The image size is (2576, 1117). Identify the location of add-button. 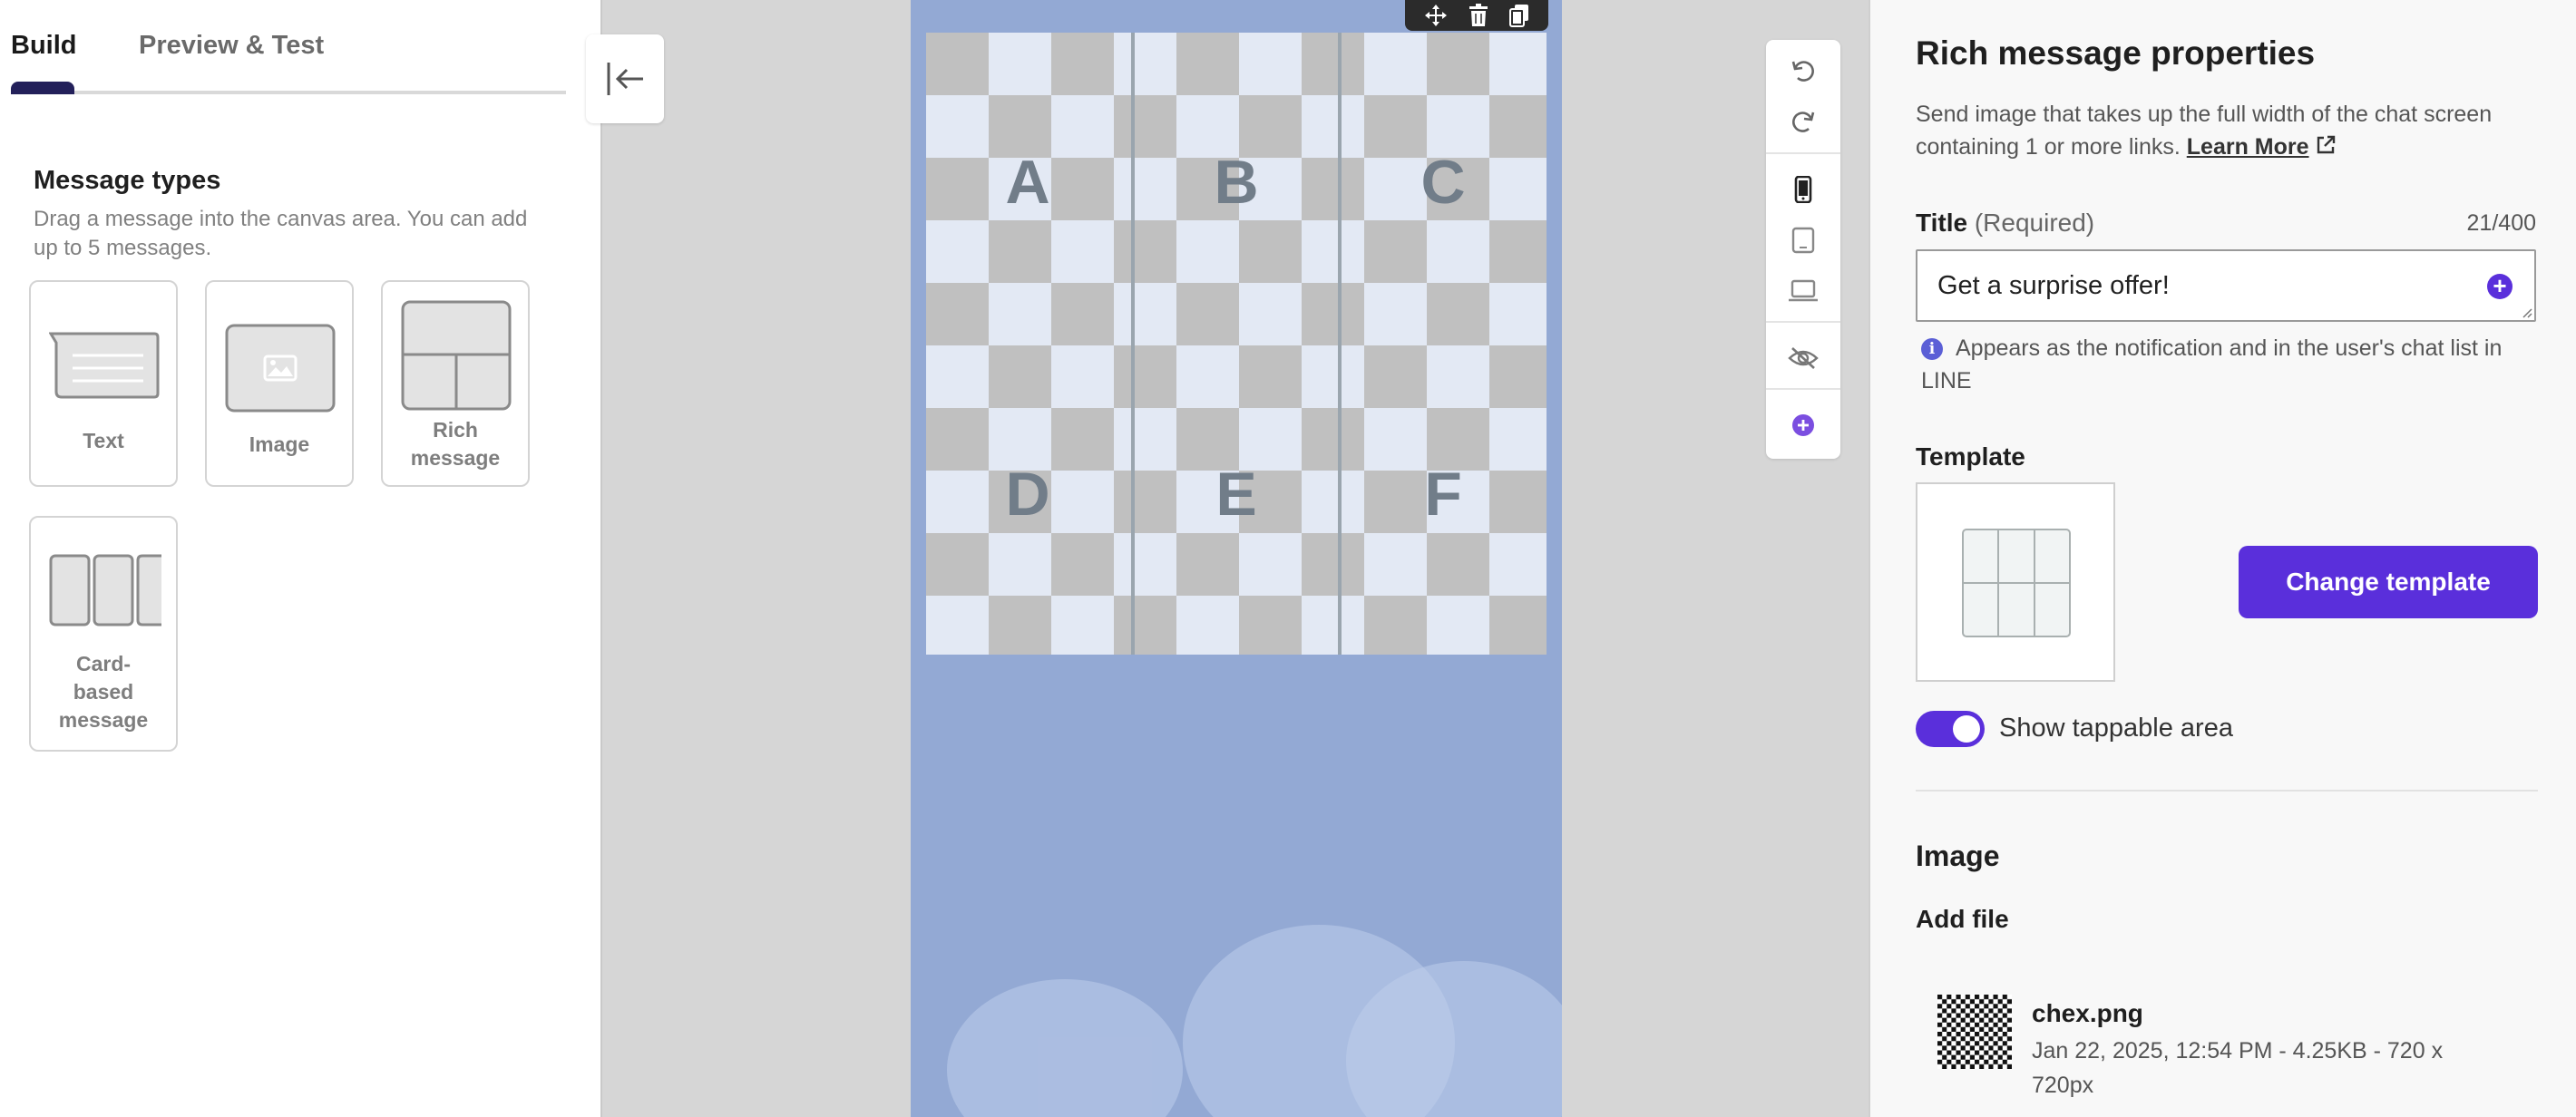
(1803, 425).